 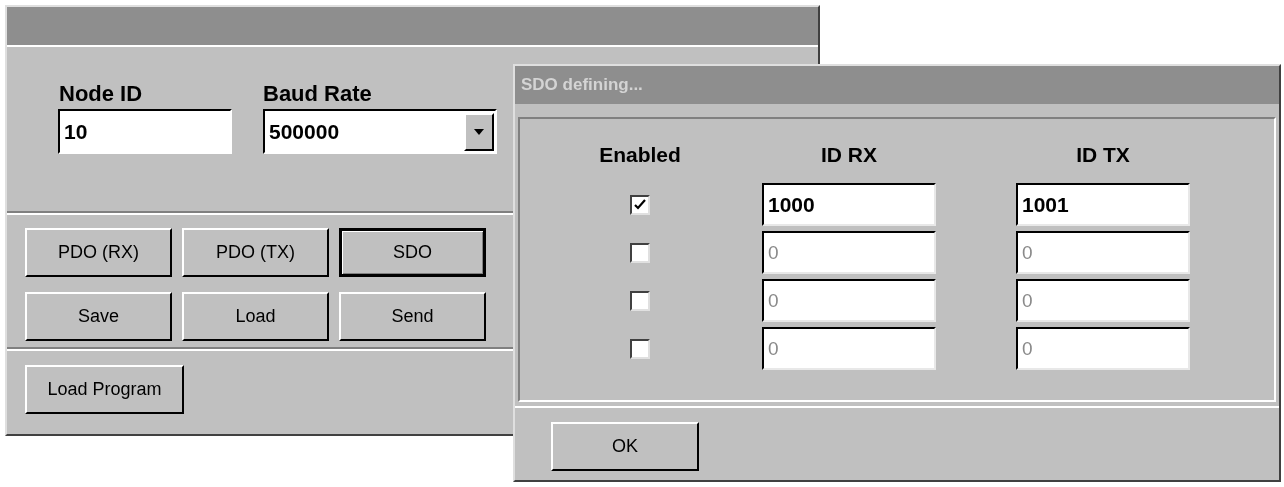 What do you see at coordinates (640, 155) in the screenshot?
I see `column-header: Enabled` at bounding box center [640, 155].